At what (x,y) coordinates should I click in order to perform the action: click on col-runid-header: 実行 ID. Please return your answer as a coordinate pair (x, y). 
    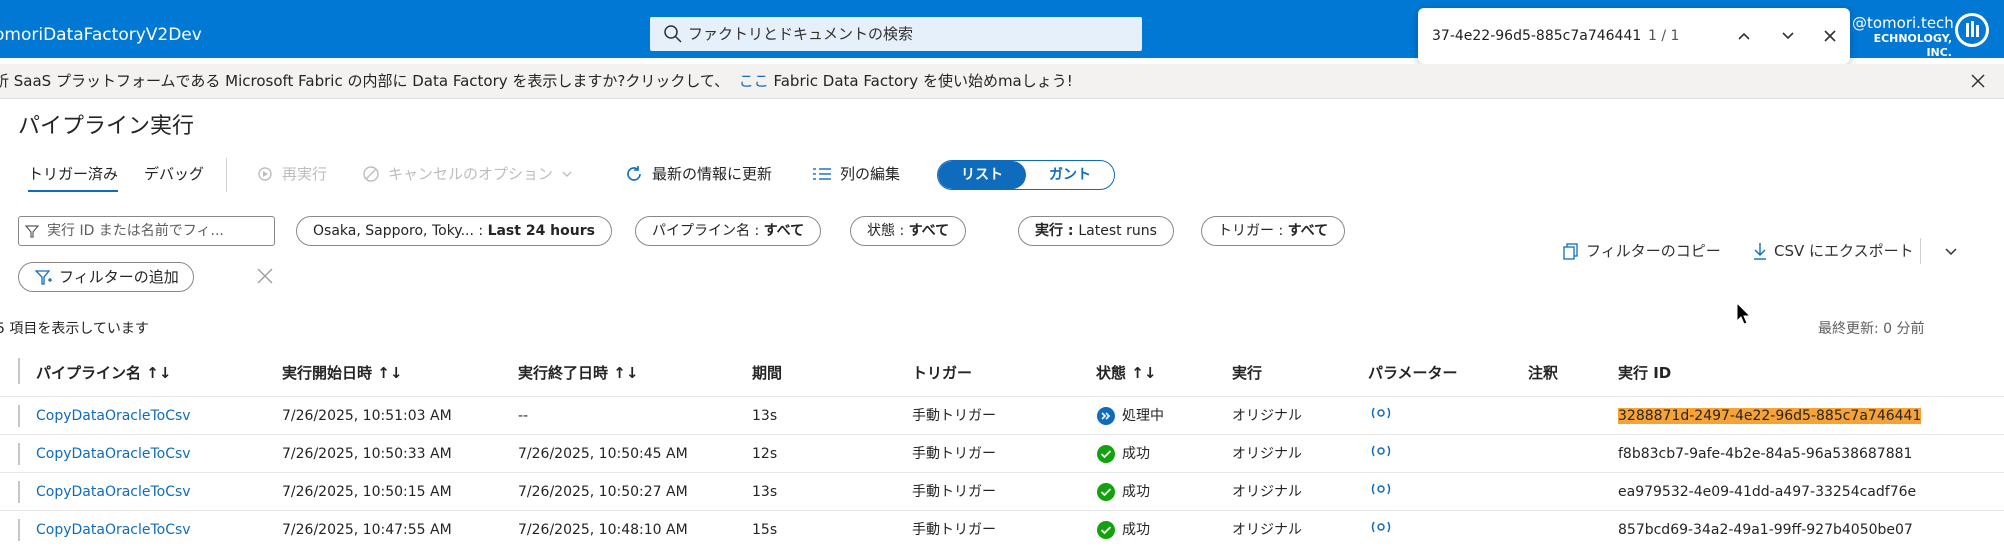
    Looking at the image, I should click on (1644, 372).